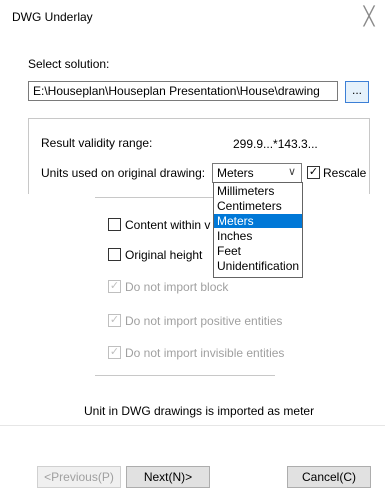  I want to click on select-solution-label: Select solution:, so click(69, 64).